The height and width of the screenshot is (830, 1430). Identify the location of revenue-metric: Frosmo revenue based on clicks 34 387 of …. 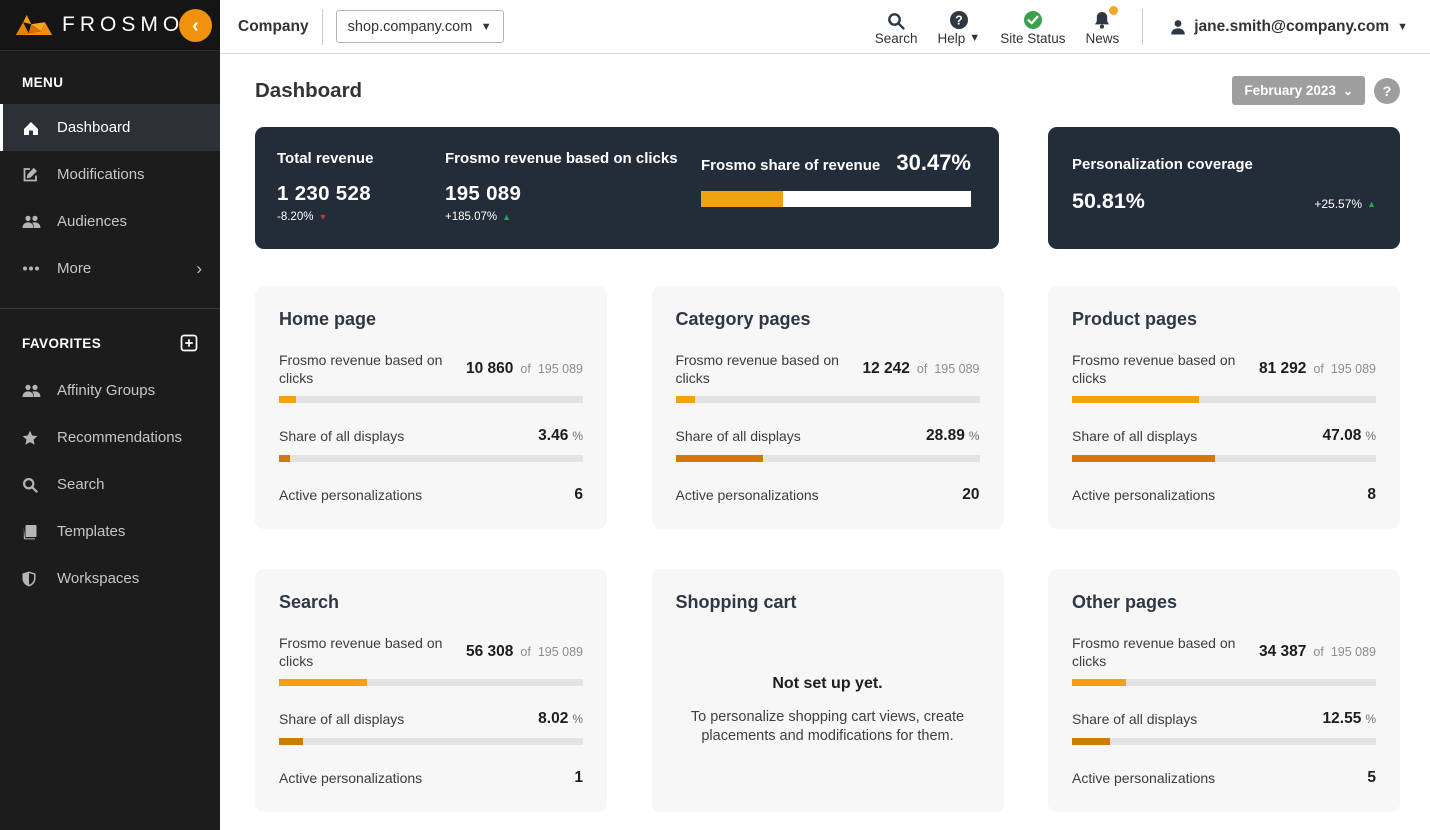
(1224, 660).